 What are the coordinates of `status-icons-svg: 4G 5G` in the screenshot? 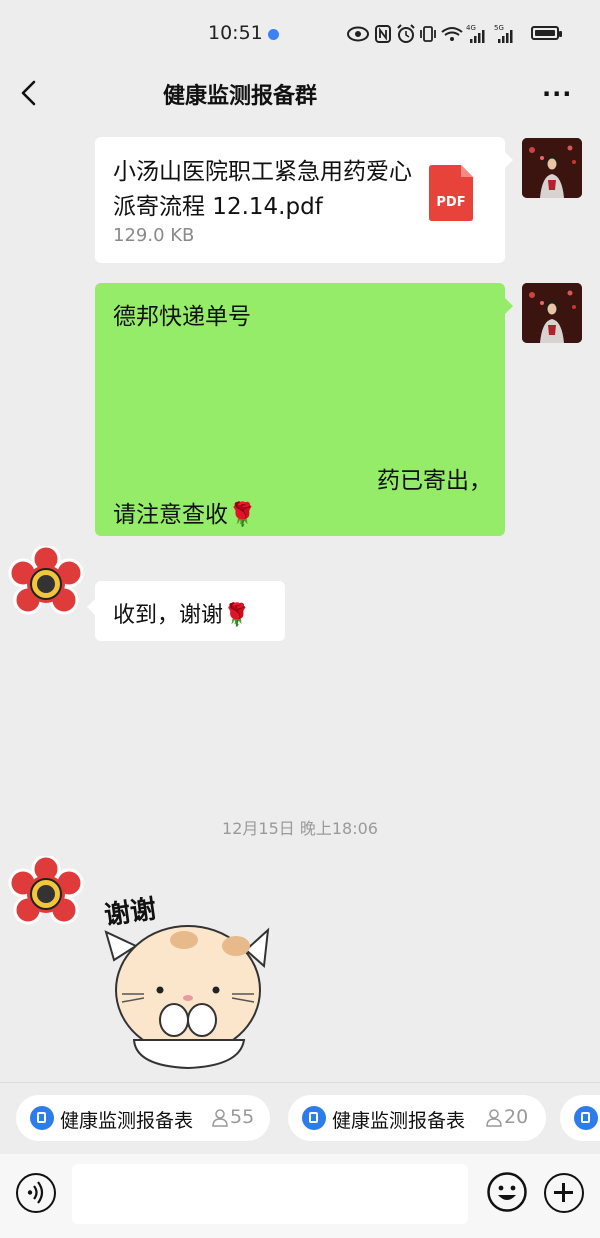 It's located at (430, 33).